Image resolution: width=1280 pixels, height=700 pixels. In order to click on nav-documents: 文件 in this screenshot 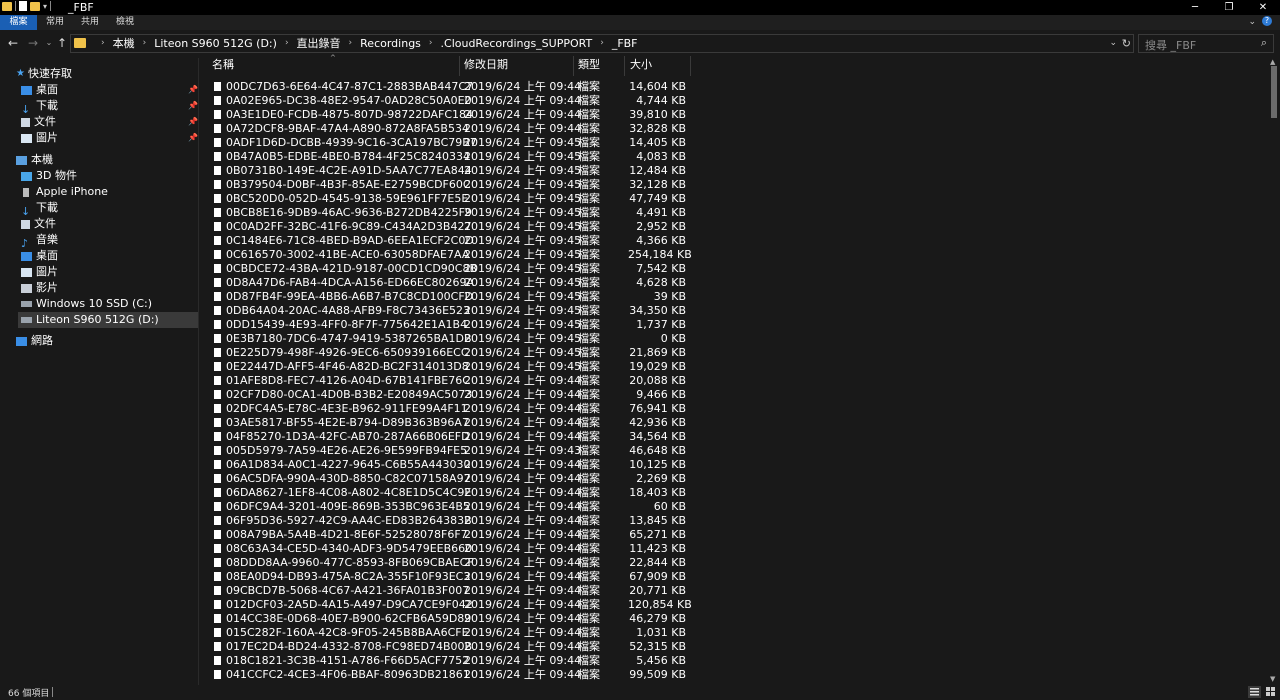, I will do `click(38, 224)`.